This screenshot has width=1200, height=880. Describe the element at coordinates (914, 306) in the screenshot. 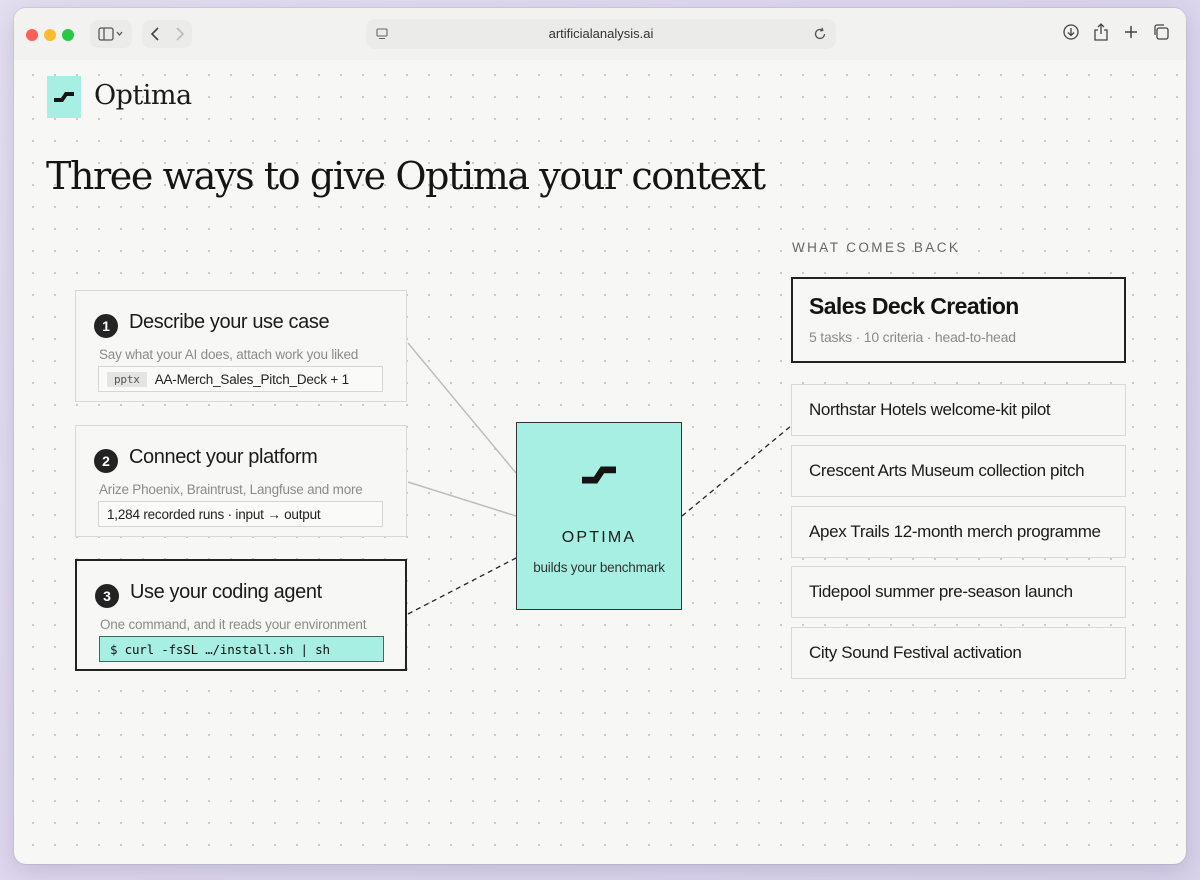

I see `benchmark-title: Sales Deck Creation` at that location.